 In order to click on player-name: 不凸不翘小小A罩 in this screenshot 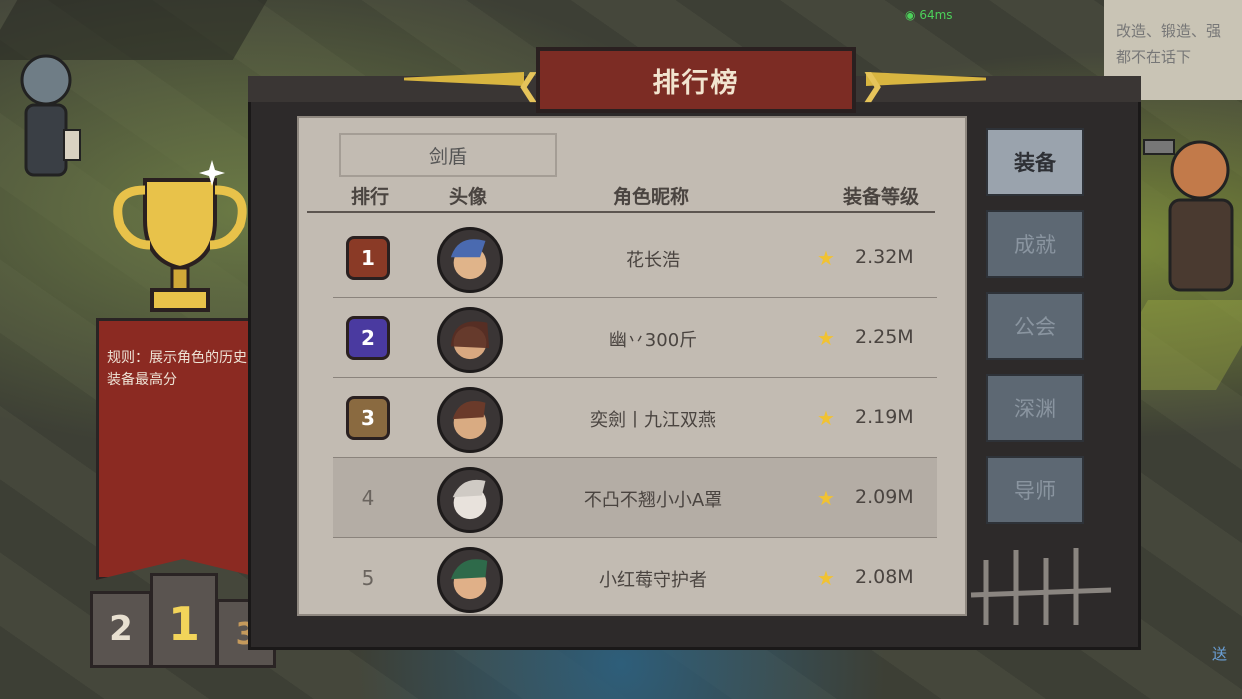, I will do `click(653, 500)`.